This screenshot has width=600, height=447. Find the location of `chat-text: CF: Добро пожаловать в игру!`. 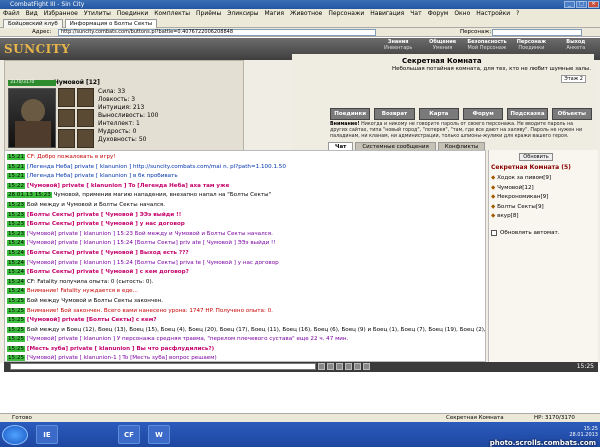

chat-text: CF: Добро пожаловать в игру! is located at coordinates (71, 157).